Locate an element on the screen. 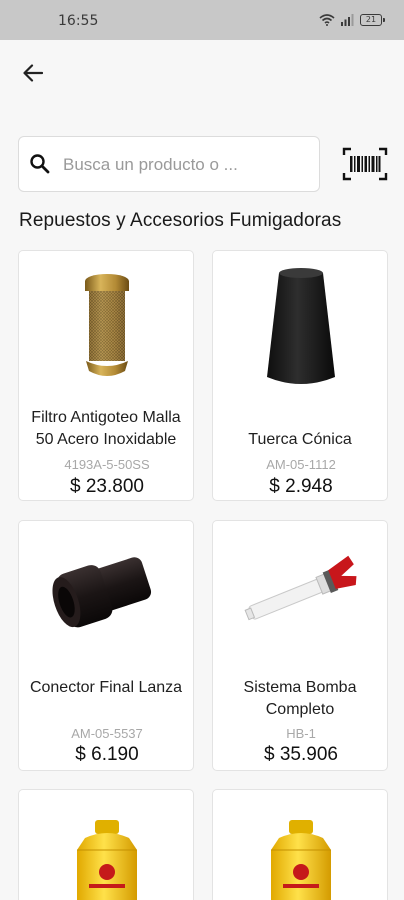 This screenshot has width=404, height=900. signal-icon is located at coordinates (347, 20).